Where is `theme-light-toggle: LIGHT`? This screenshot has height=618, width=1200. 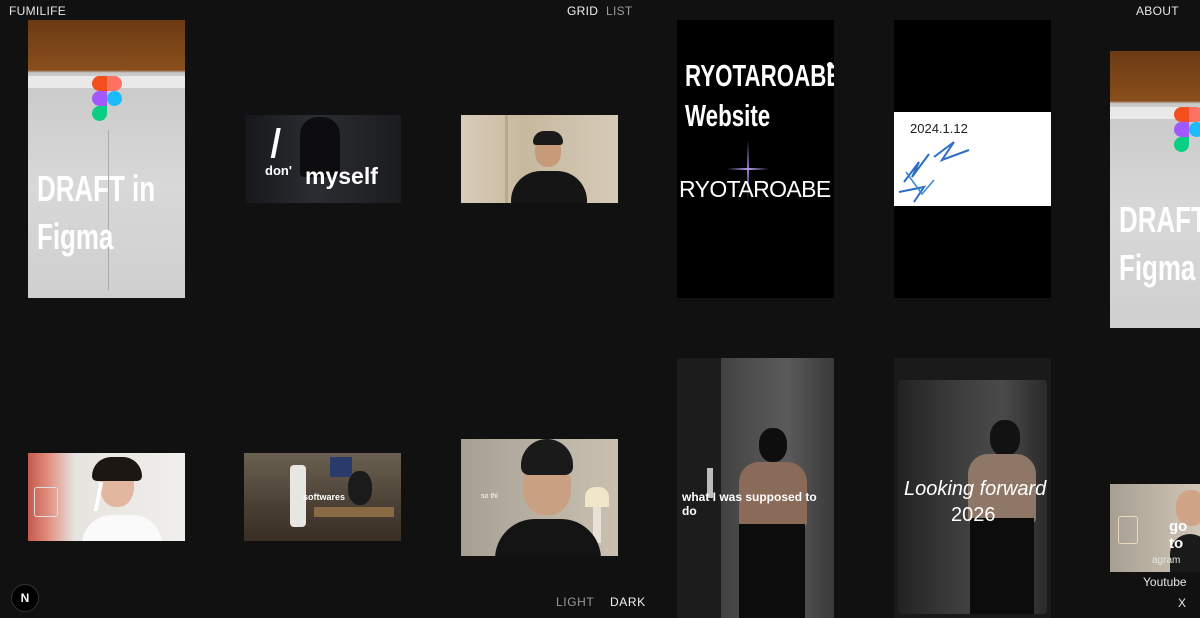 theme-light-toggle: LIGHT is located at coordinates (575, 602).